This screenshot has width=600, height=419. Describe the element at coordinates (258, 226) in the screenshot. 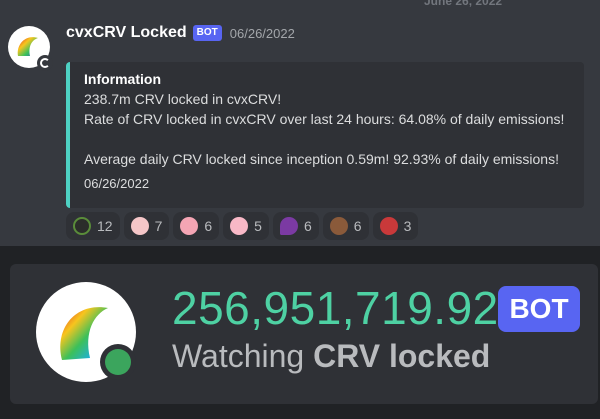

I see `reaction-count: 5` at that location.